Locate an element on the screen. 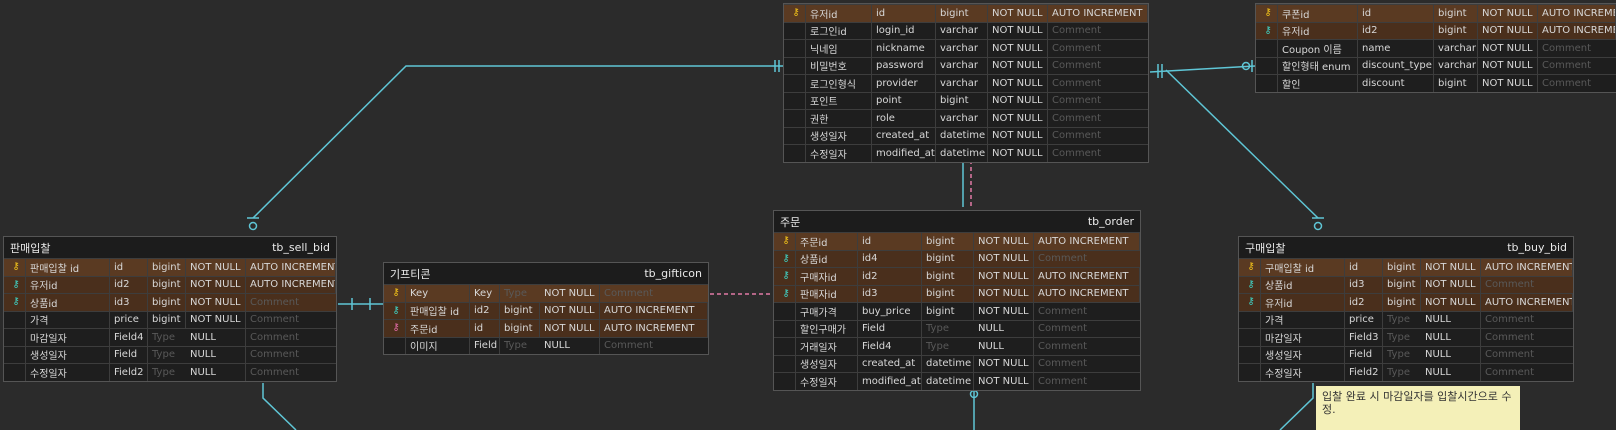  table-row: 마감일자 Field3 Type NULL Comment is located at coordinates (1406, 337).